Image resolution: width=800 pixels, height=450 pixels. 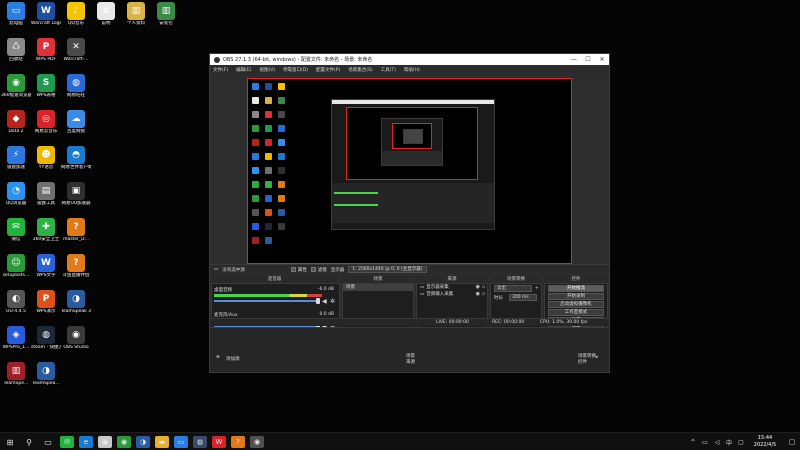 What do you see at coordinates (523, 297) in the screenshot?
I see `duration-input: 300 ms` at bounding box center [523, 297].